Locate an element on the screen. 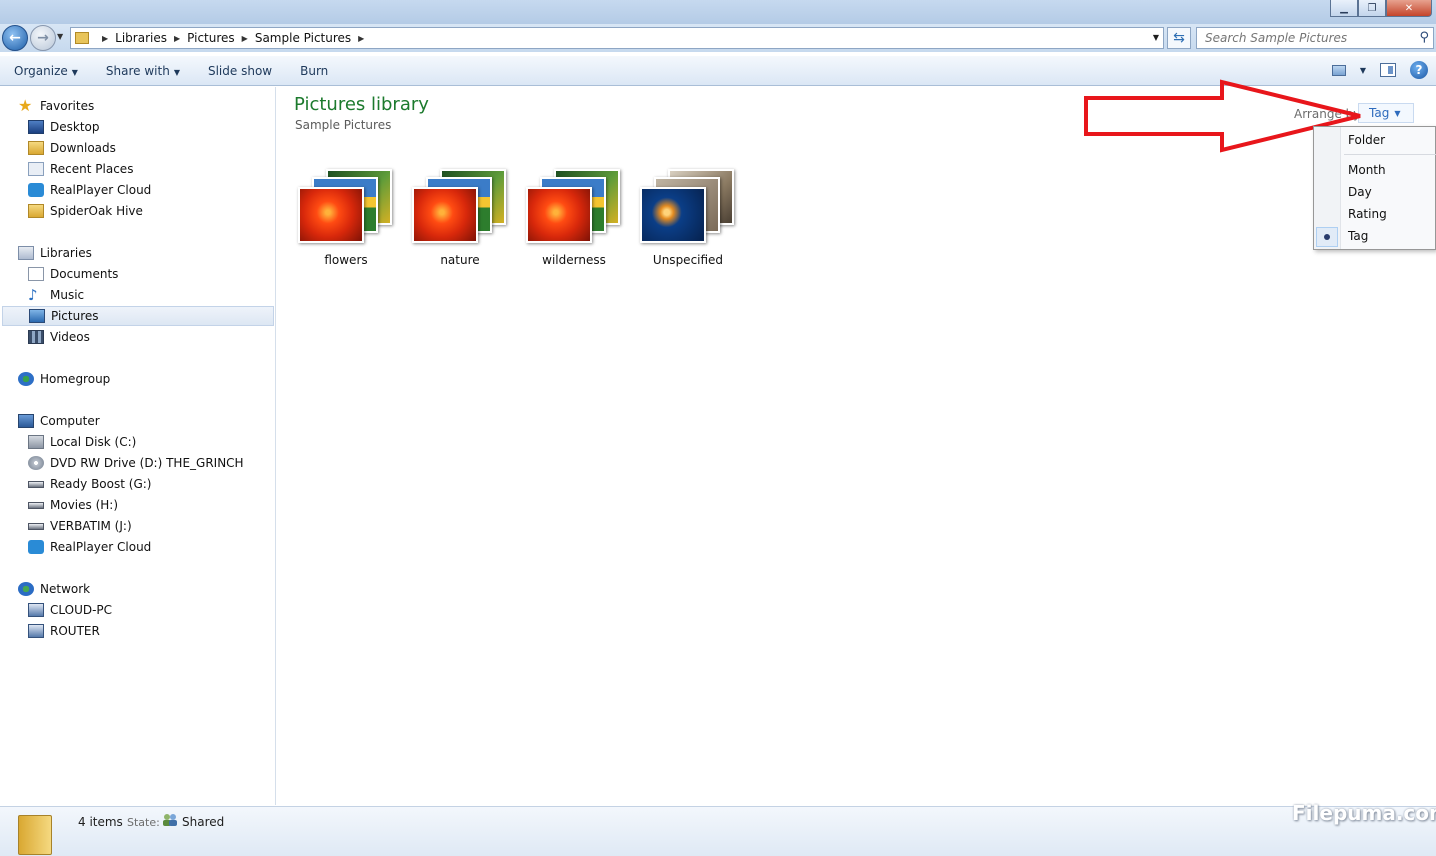  arrow-right-icon: → is located at coordinates (43, 38).